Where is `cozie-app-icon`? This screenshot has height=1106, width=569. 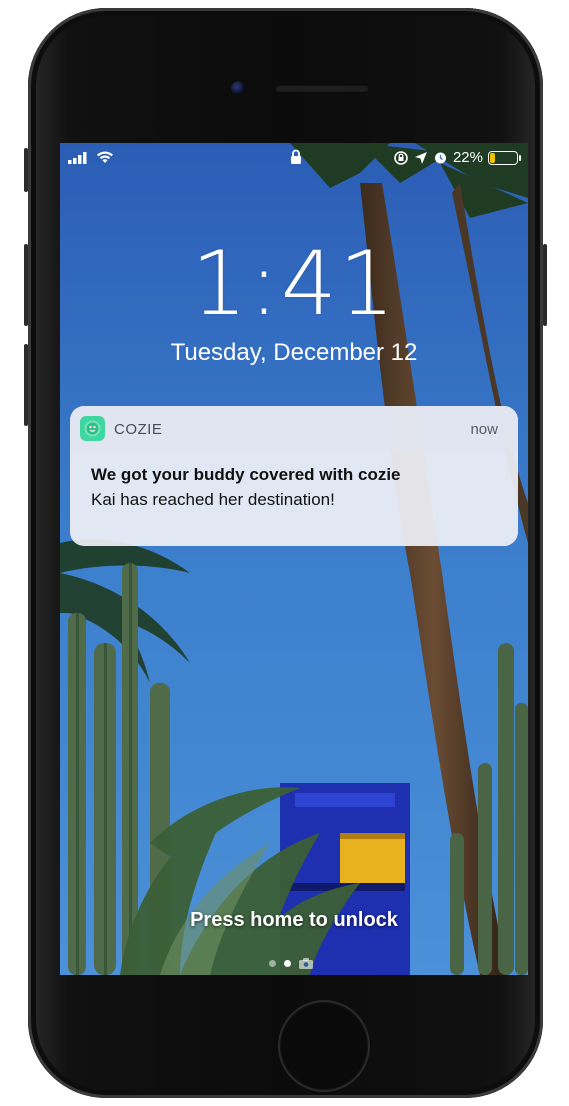
cozie-app-icon is located at coordinates (92, 428).